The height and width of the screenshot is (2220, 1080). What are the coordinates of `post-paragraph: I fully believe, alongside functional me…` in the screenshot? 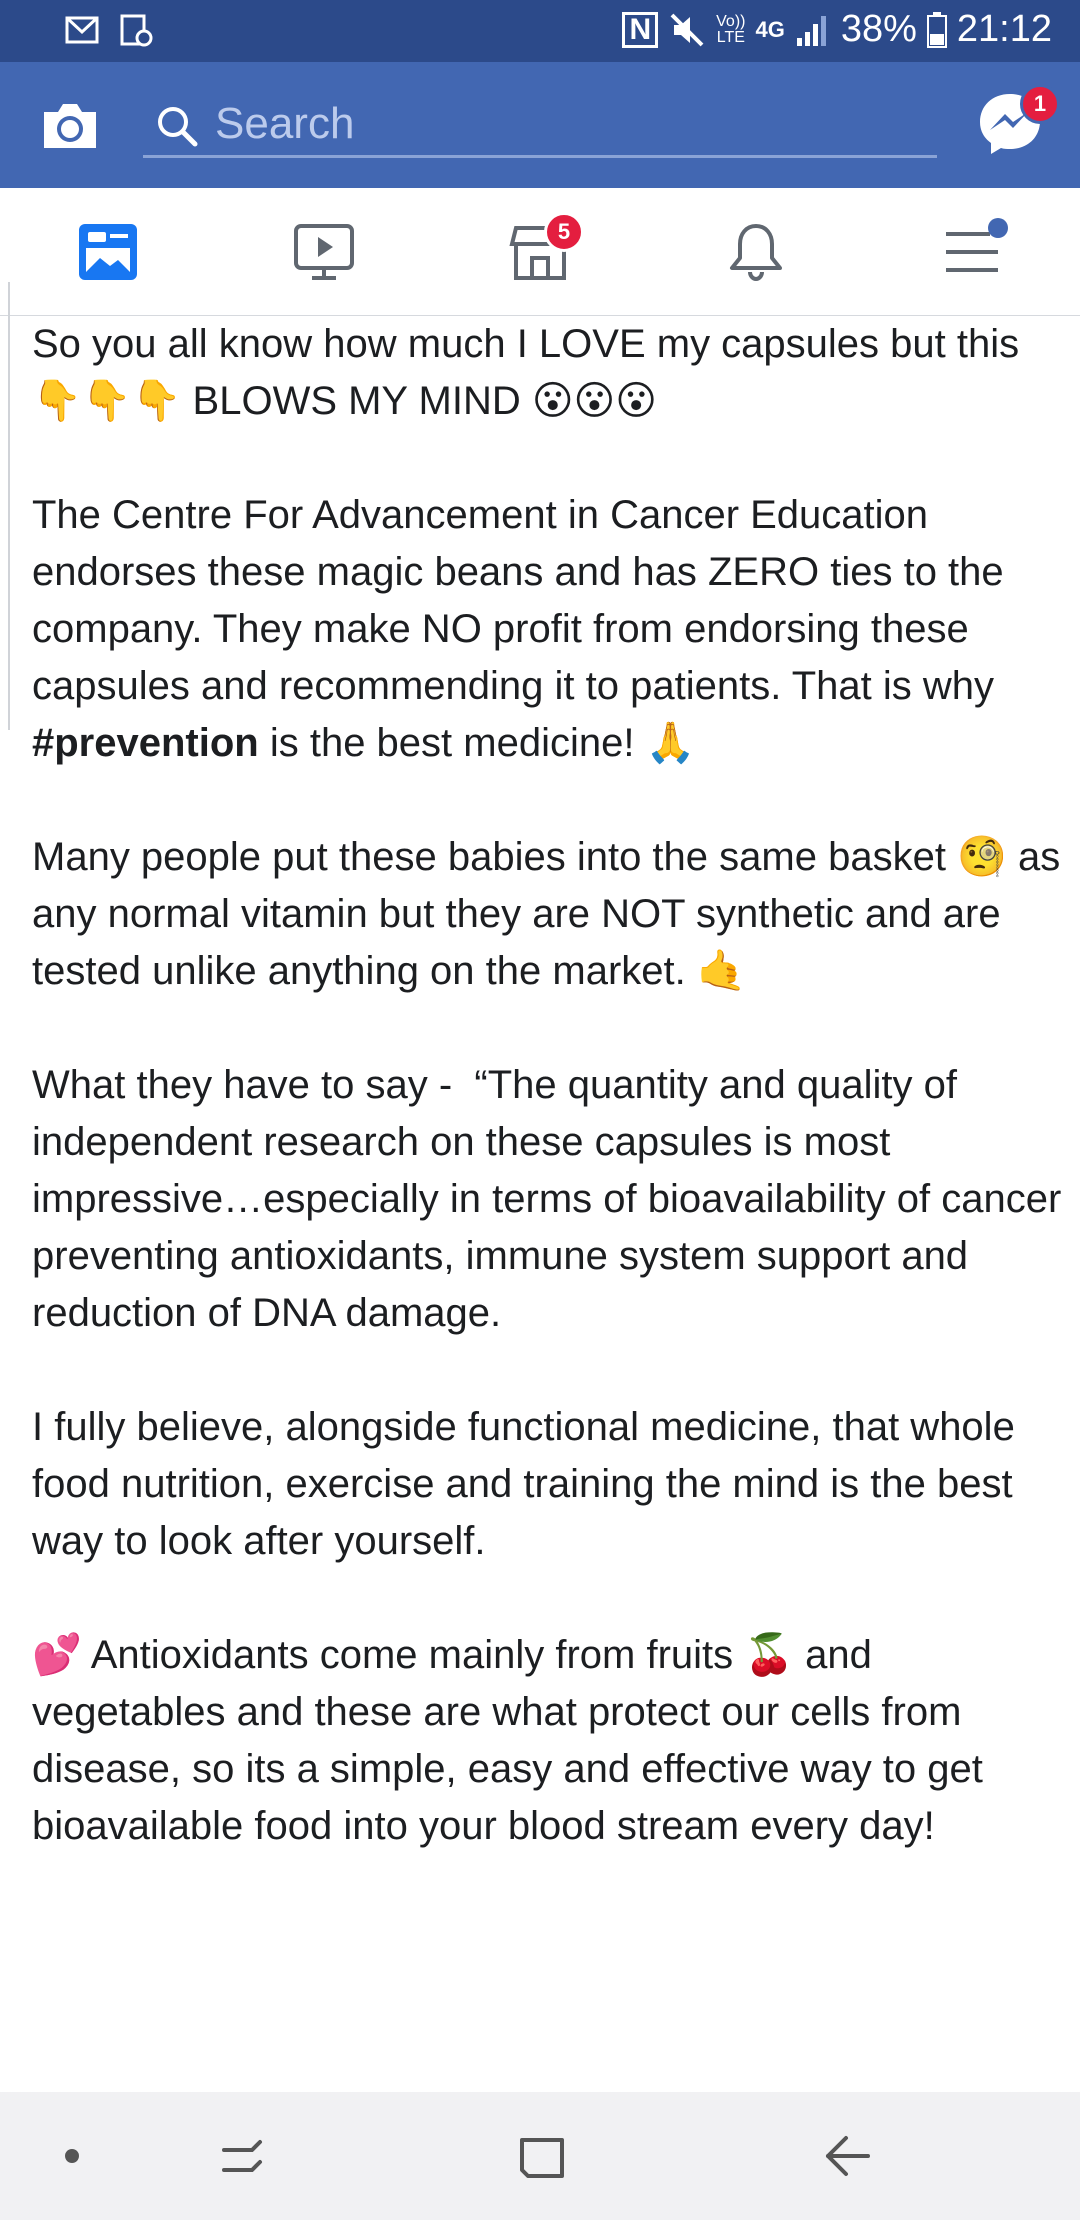 It's located at (529, 1484).